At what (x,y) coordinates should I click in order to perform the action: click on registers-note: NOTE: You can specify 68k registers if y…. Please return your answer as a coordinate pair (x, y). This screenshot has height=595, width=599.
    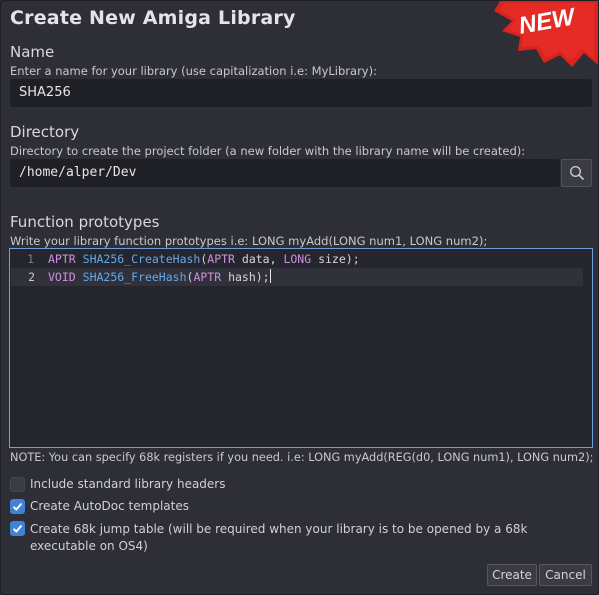
    Looking at the image, I should click on (302, 457).